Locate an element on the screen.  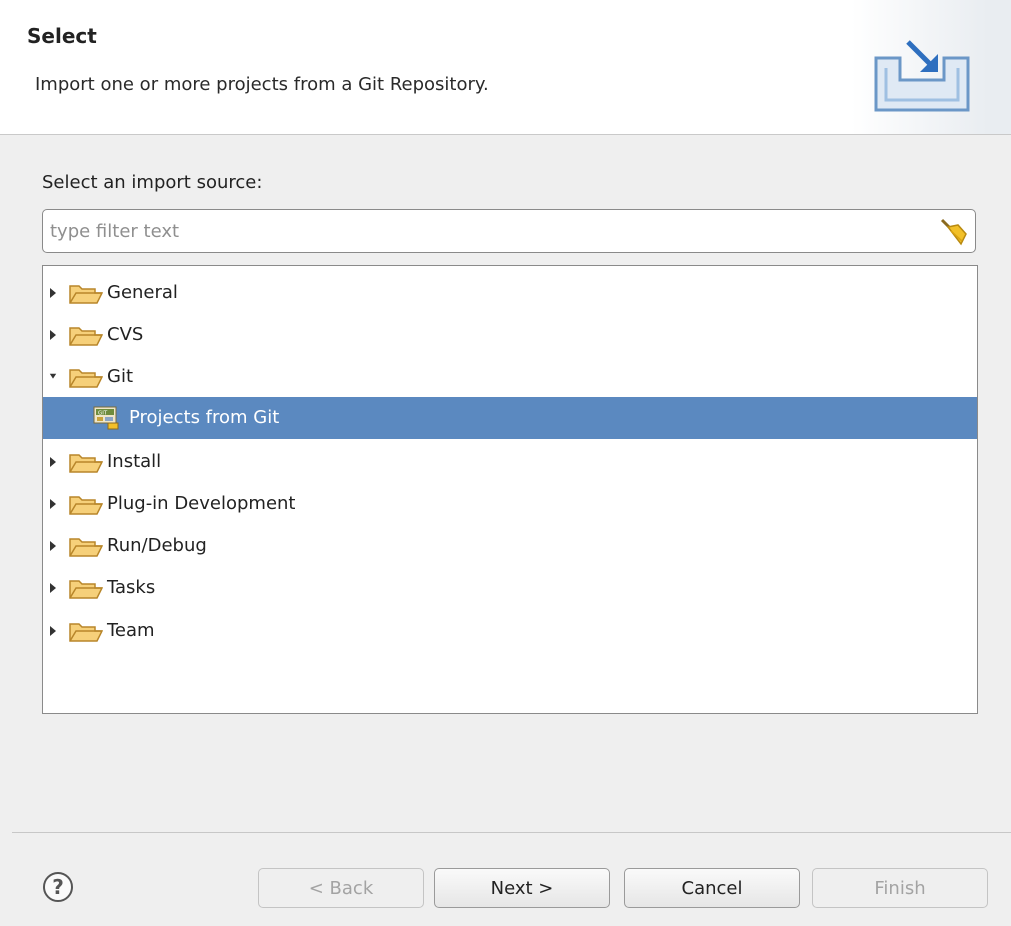
tree-item-label: General is located at coordinates (142, 292).